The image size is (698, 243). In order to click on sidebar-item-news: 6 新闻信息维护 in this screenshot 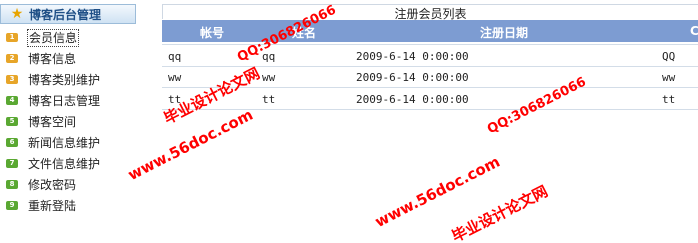, I will do `click(70, 143)`.